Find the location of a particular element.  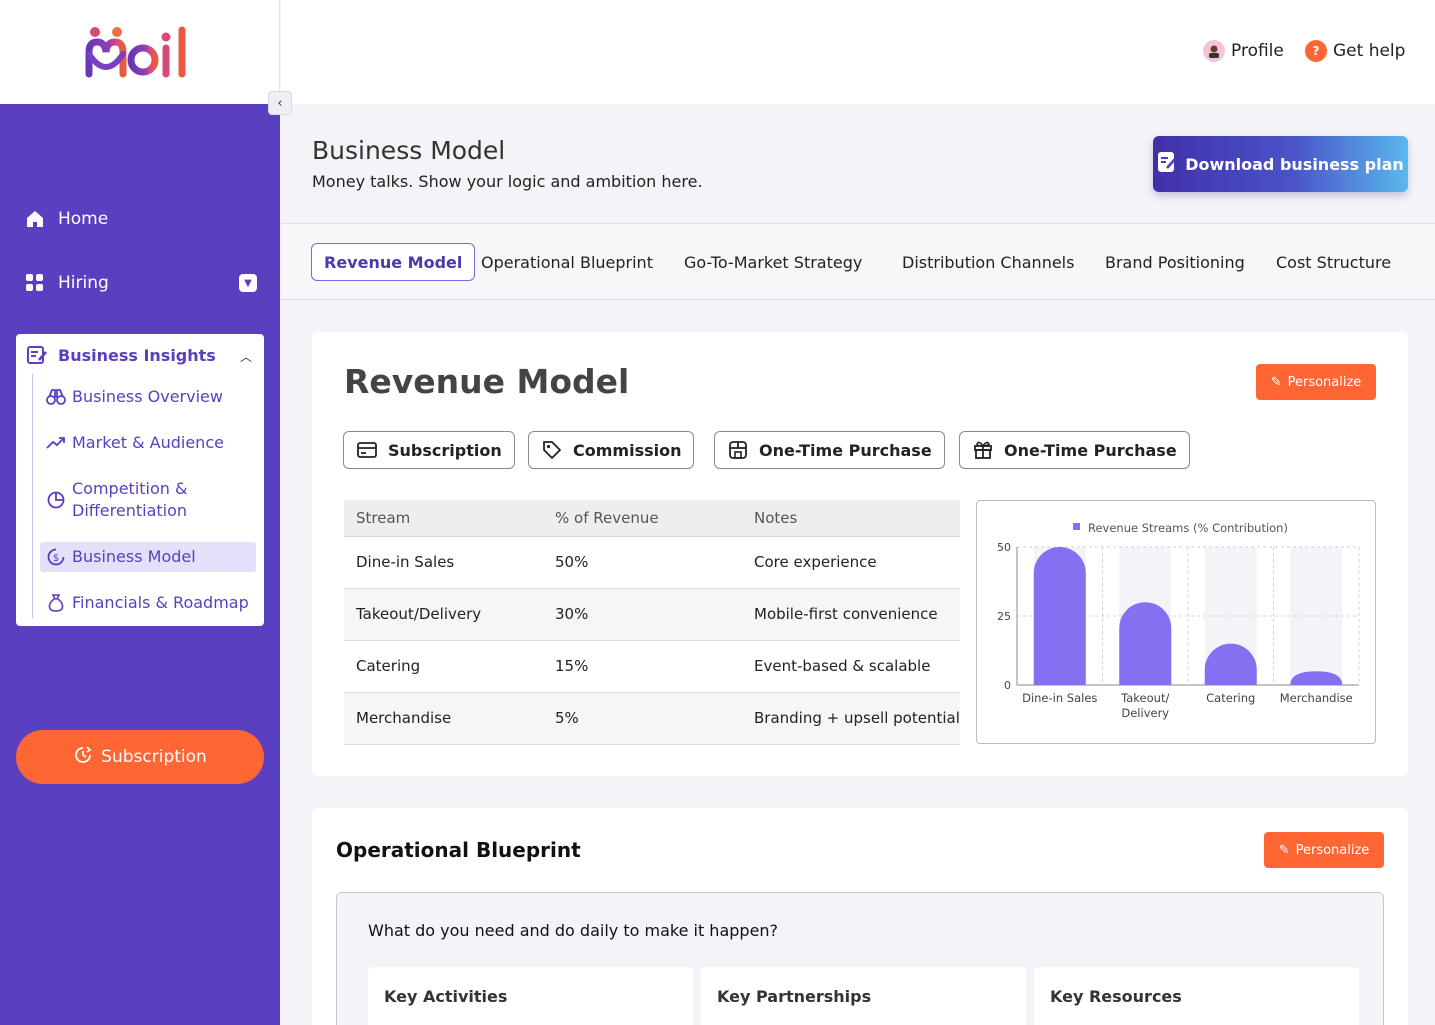

tag-icon is located at coordinates (552, 450).